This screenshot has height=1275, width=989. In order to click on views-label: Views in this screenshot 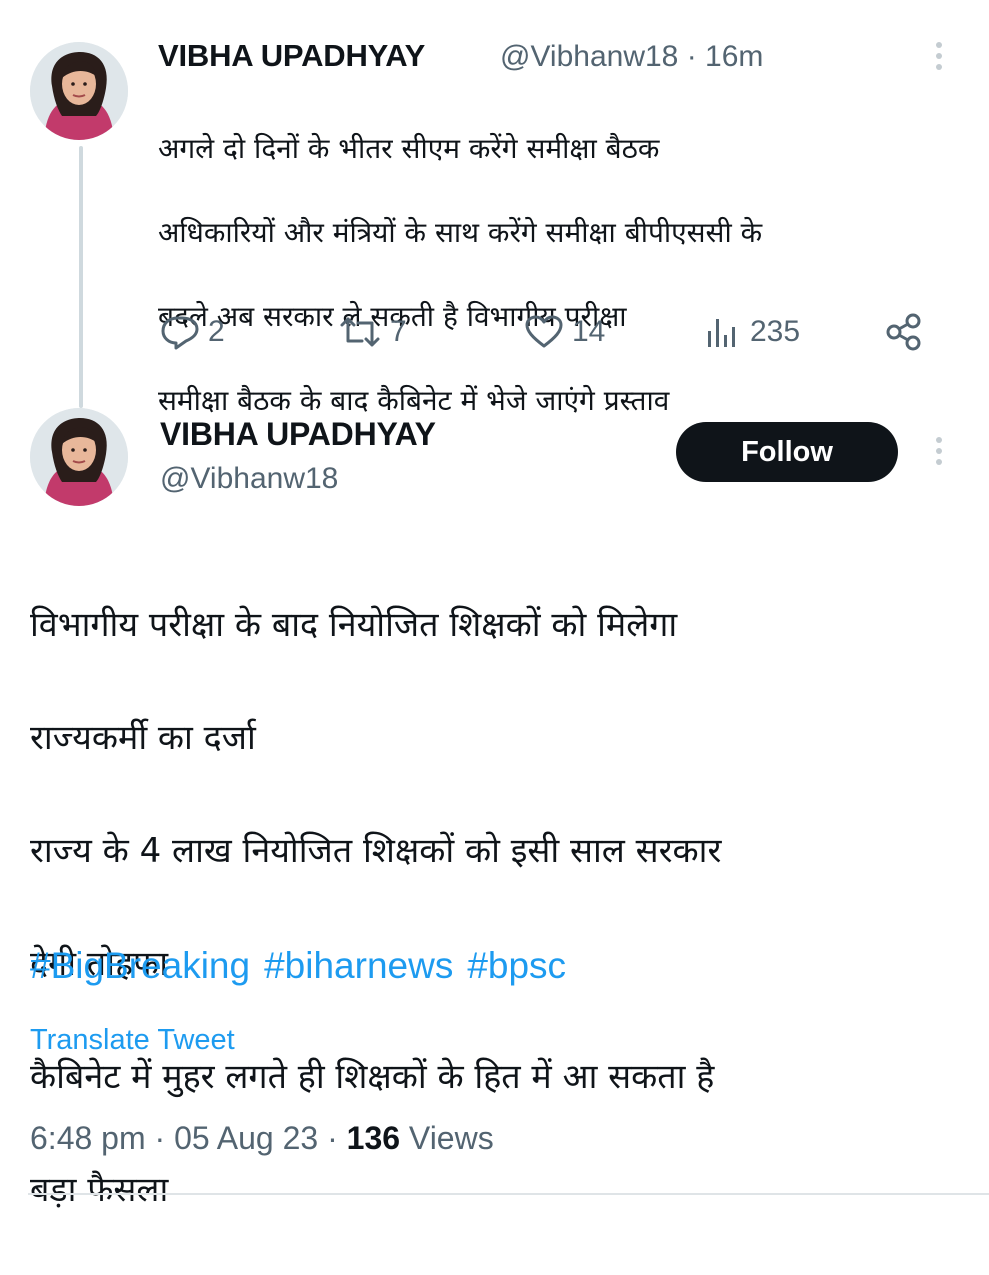, I will do `click(451, 1138)`.